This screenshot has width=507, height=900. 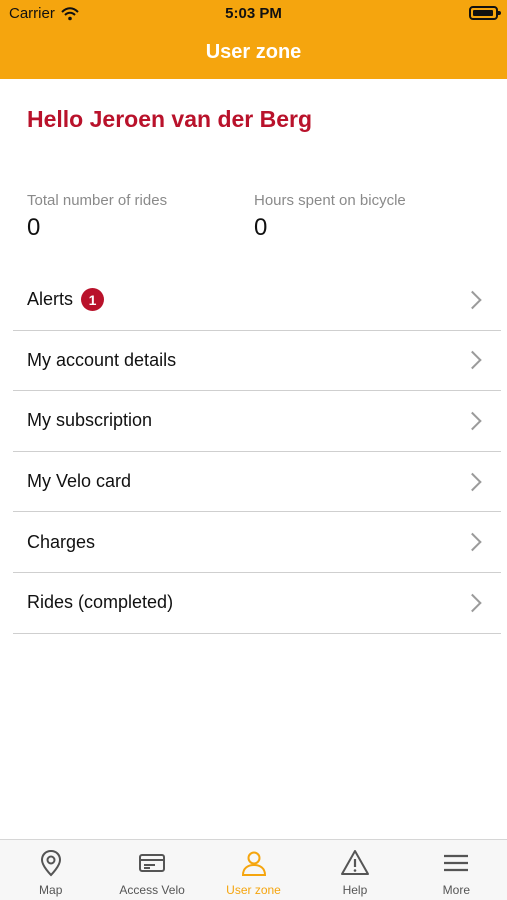 What do you see at coordinates (253, 890) in the screenshot?
I see `tab-label: User zone` at bounding box center [253, 890].